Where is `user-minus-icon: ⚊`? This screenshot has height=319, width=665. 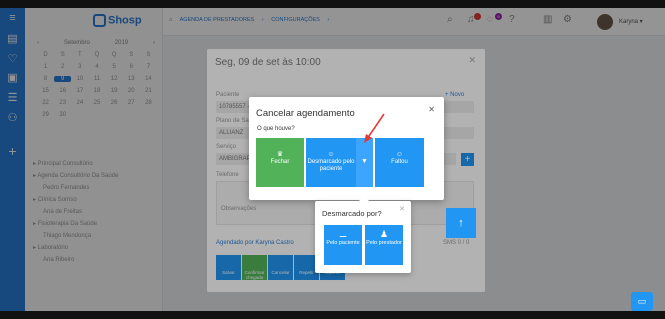 user-minus-icon: ⚊ is located at coordinates (343, 234).